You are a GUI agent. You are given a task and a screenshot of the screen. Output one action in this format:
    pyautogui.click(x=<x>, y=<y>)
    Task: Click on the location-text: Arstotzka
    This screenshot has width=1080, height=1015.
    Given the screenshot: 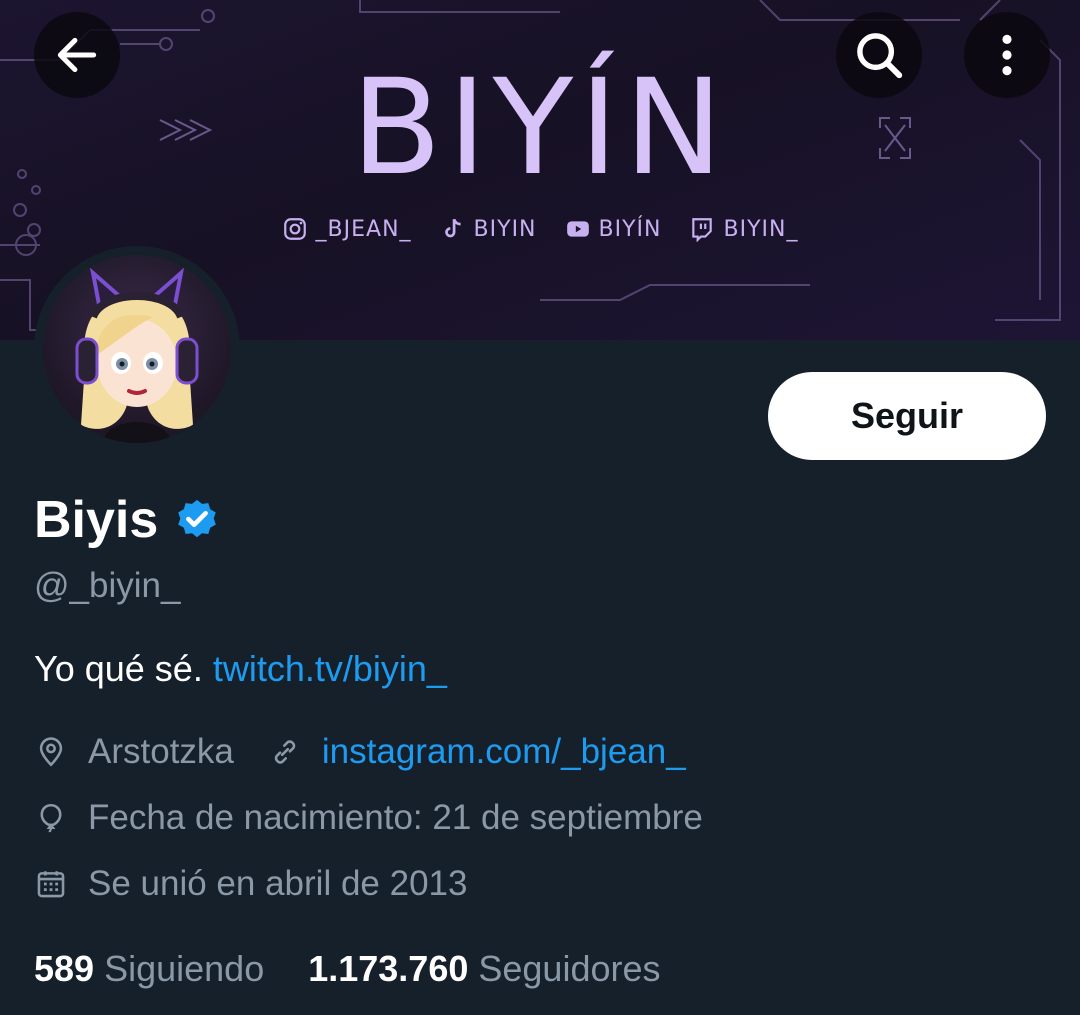 What is the action you would take?
    pyautogui.click(x=161, y=751)
    